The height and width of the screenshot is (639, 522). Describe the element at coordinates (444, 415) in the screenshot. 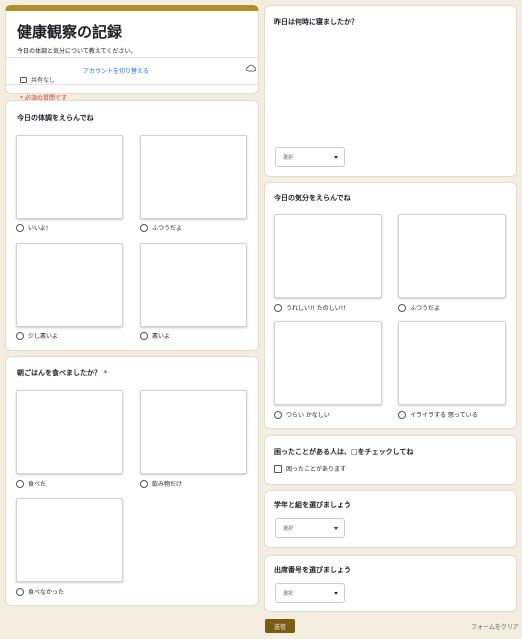

I see `option-label: イライラする 怒っている` at that location.